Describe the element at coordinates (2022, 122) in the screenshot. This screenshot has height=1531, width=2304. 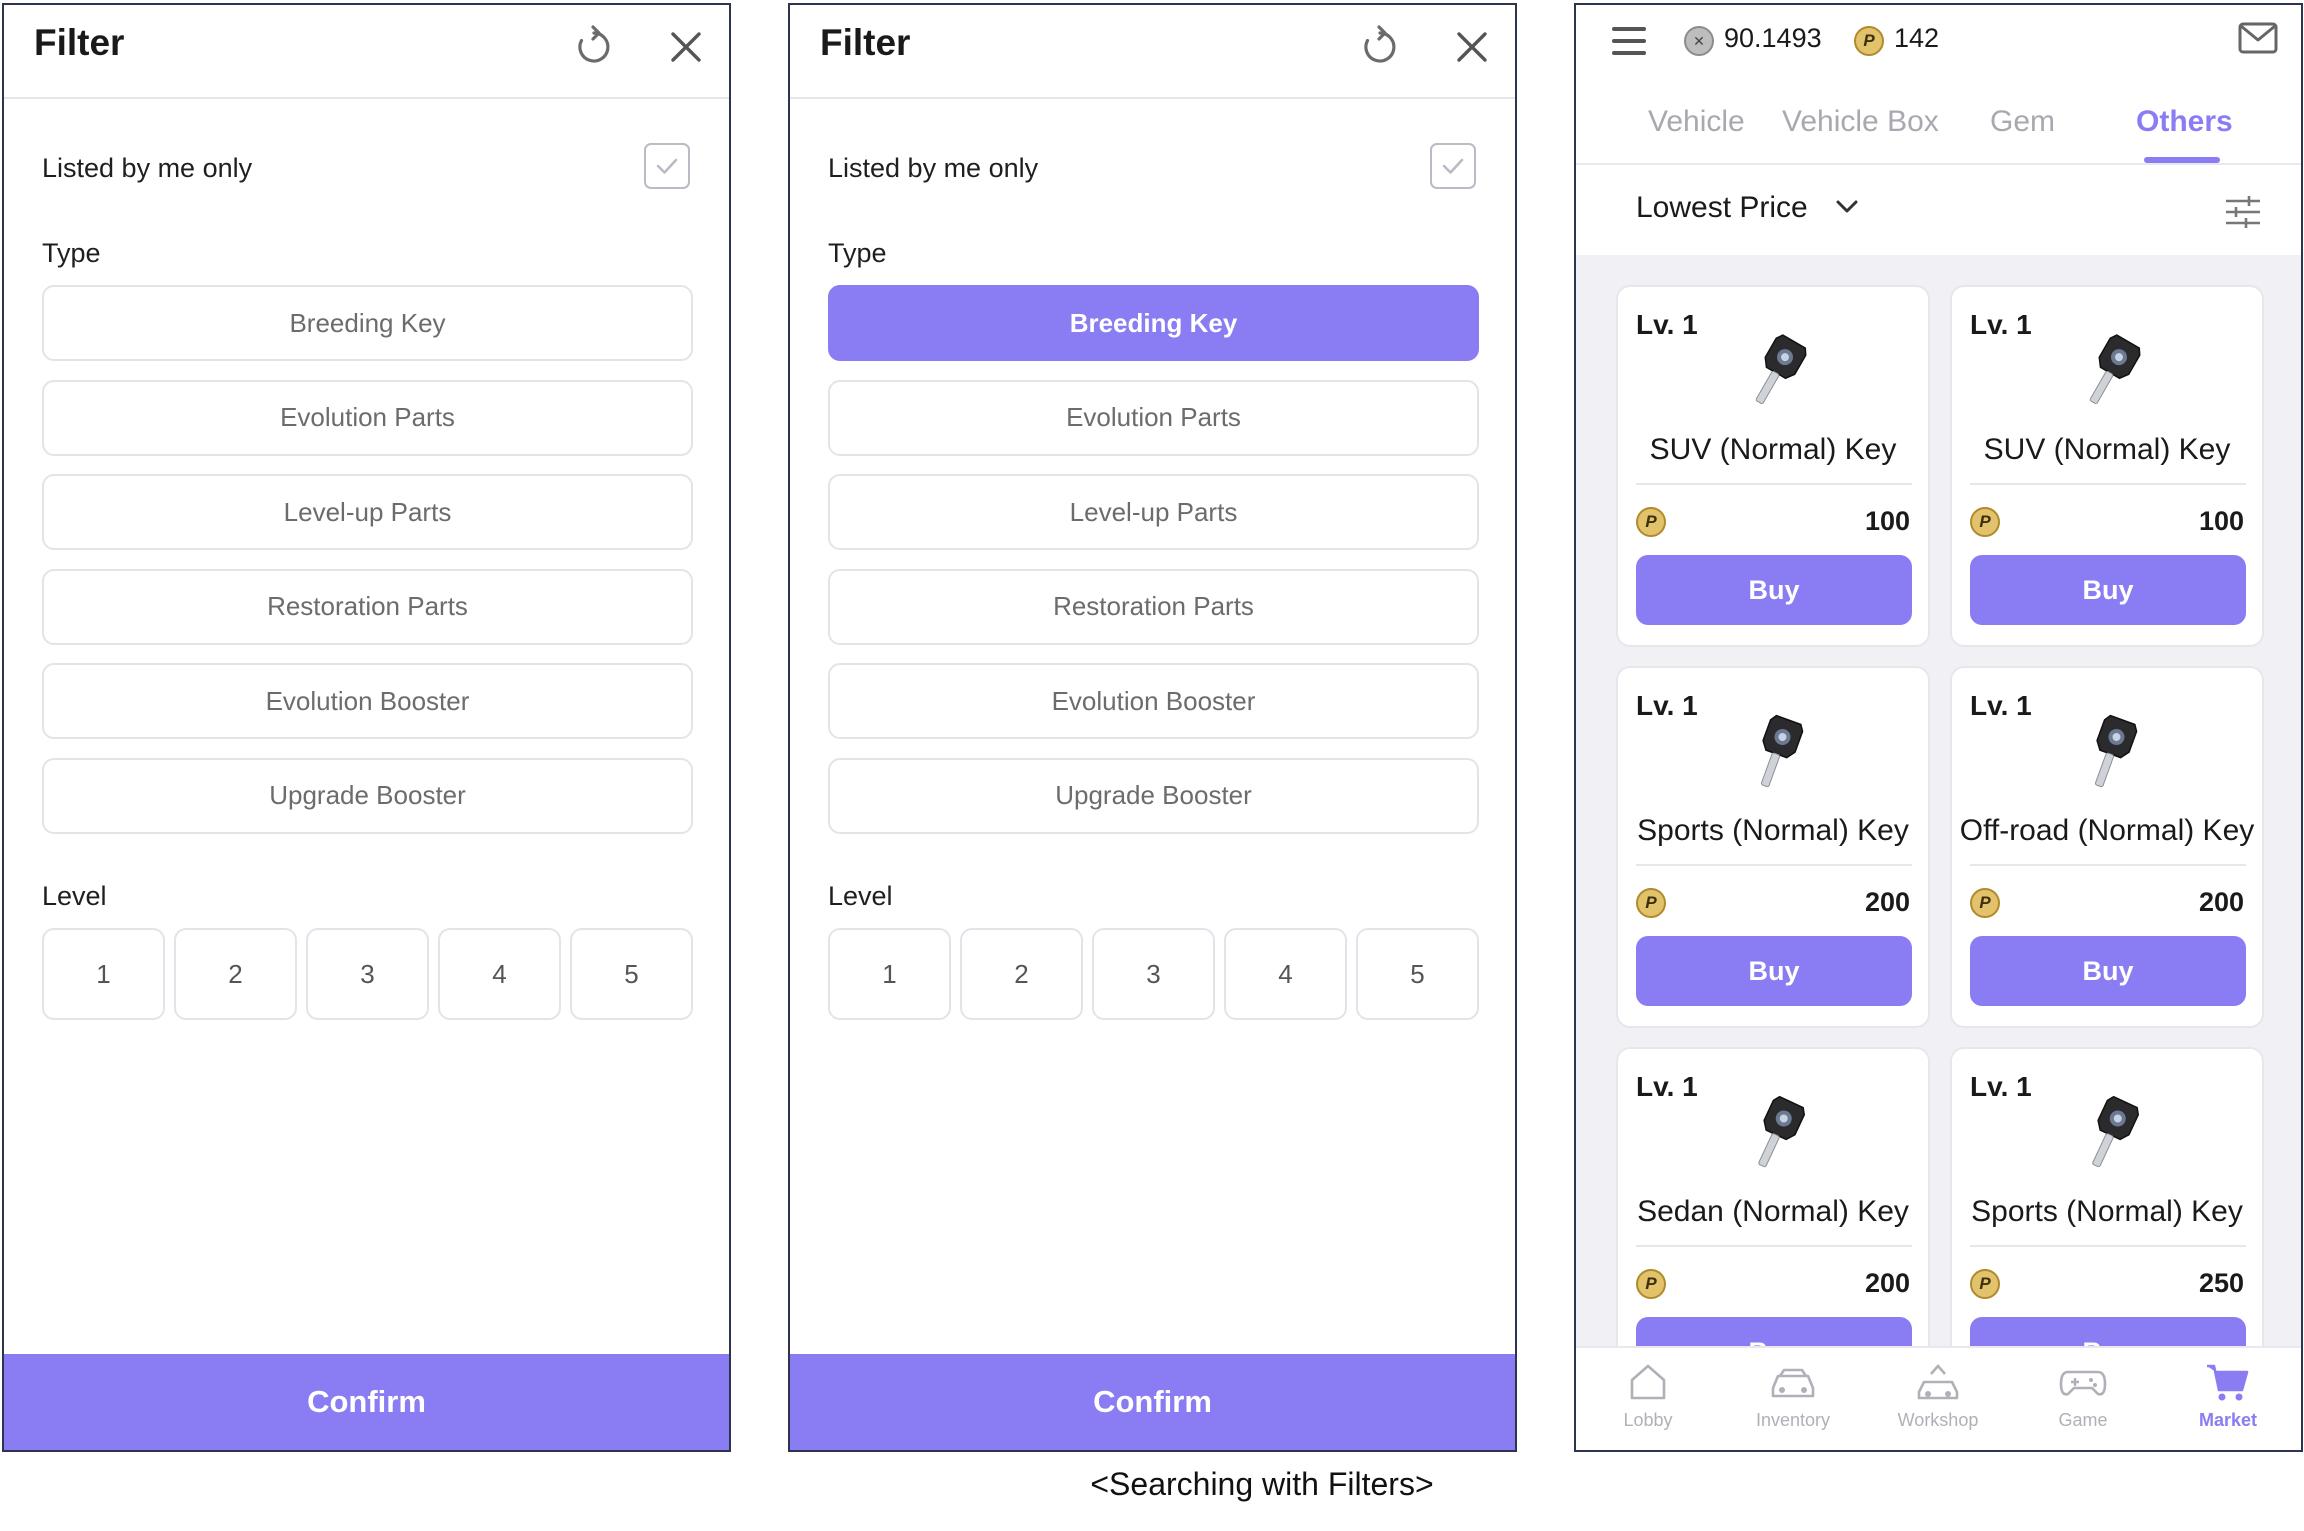
I see `tab-gem: Gem` at that location.